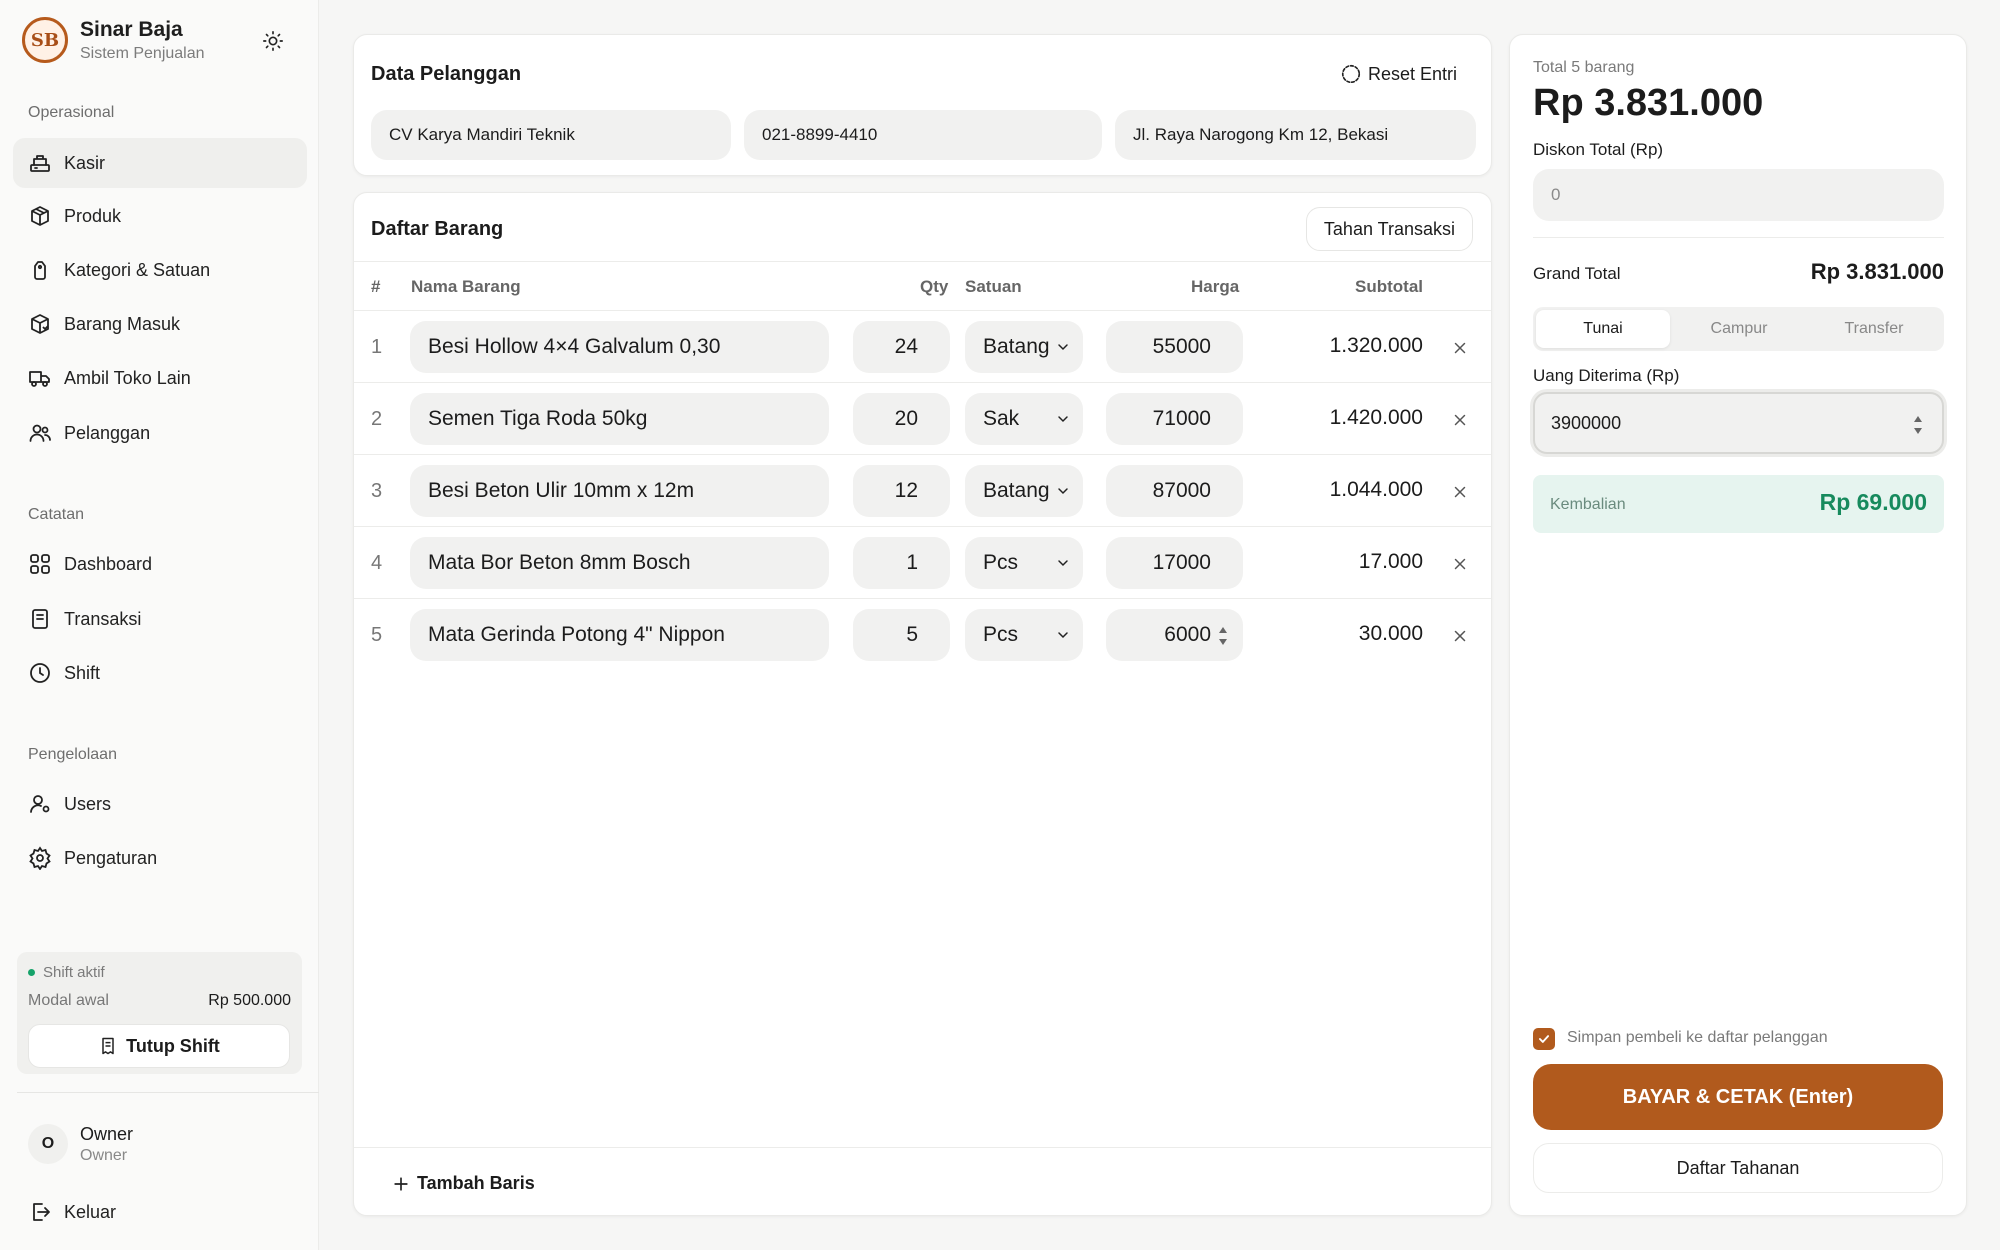 The width and height of the screenshot is (2000, 1250). I want to click on row-number: 1, so click(377, 347).